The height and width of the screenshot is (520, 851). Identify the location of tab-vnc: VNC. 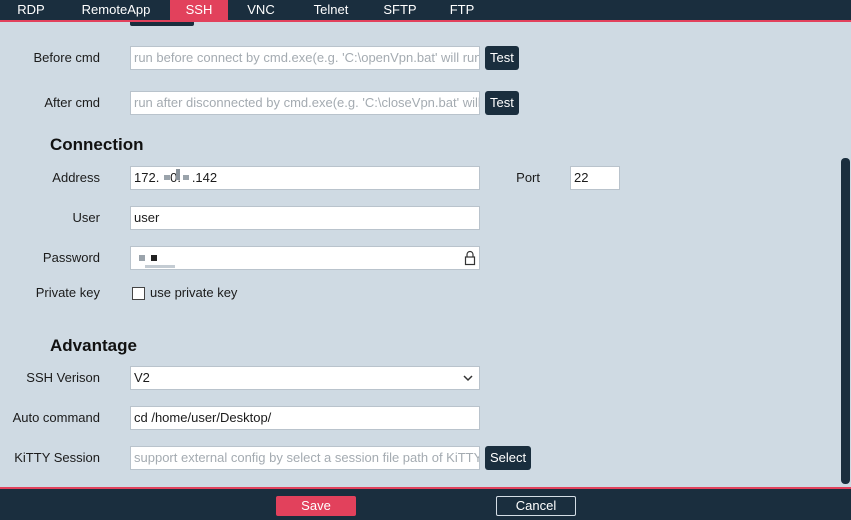
(261, 10).